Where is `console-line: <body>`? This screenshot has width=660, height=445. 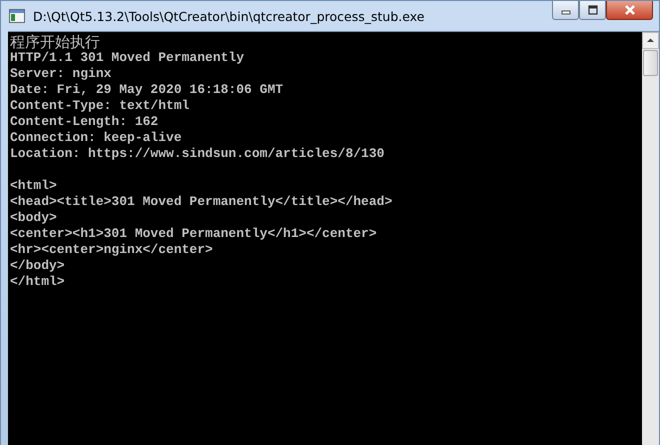 console-line: <body> is located at coordinates (34, 218).